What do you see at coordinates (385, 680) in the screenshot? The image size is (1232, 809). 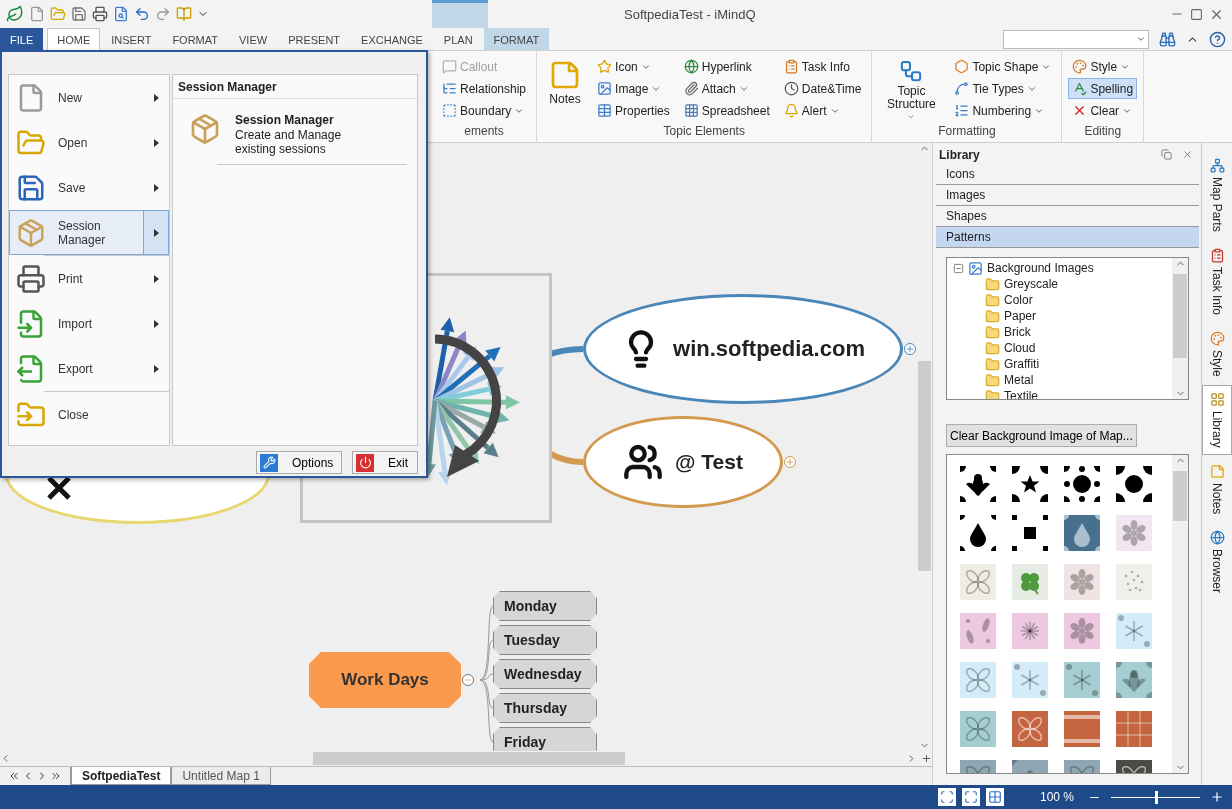 I see `topic-label: Work Days` at bounding box center [385, 680].